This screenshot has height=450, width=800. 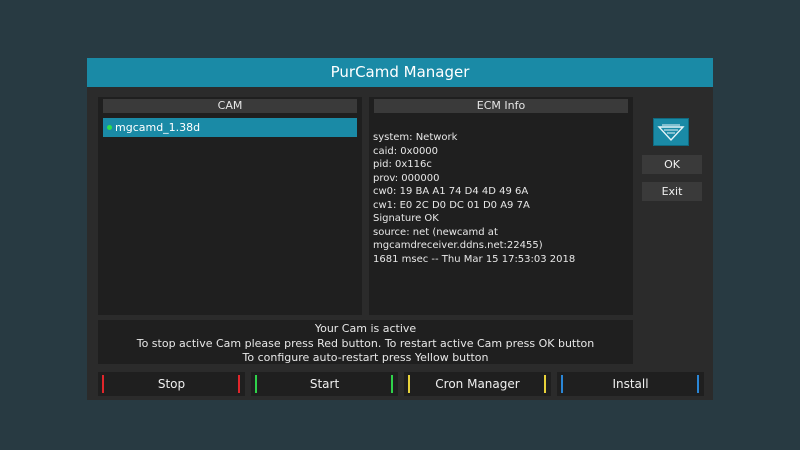 I want to click on ecm-line-pid: pid: 0x116c, so click(x=402, y=164).